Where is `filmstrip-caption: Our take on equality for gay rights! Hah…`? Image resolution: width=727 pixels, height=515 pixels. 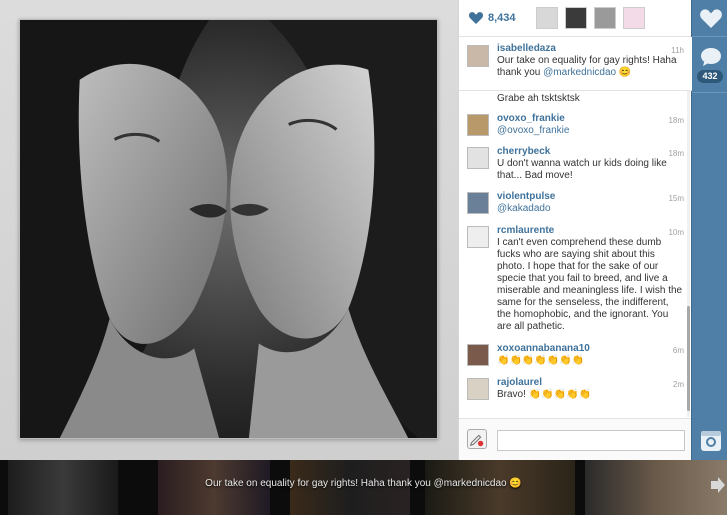 filmstrip-caption: Our take on equality for gay rights! Hah… is located at coordinates (363, 483).